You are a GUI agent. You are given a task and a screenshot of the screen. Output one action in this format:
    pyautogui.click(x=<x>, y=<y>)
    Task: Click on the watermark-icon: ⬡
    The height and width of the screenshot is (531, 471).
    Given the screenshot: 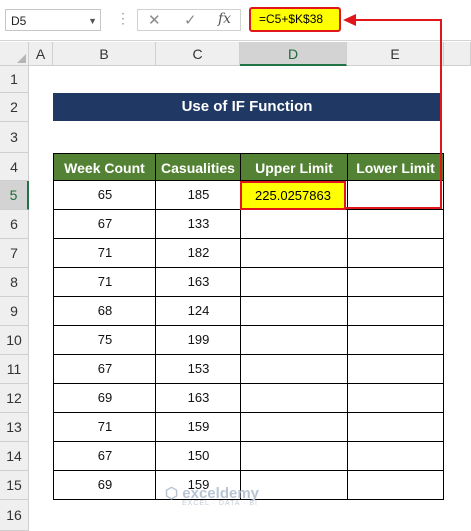 What is the action you would take?
    pyautogui.click(x=172, y=493)
    